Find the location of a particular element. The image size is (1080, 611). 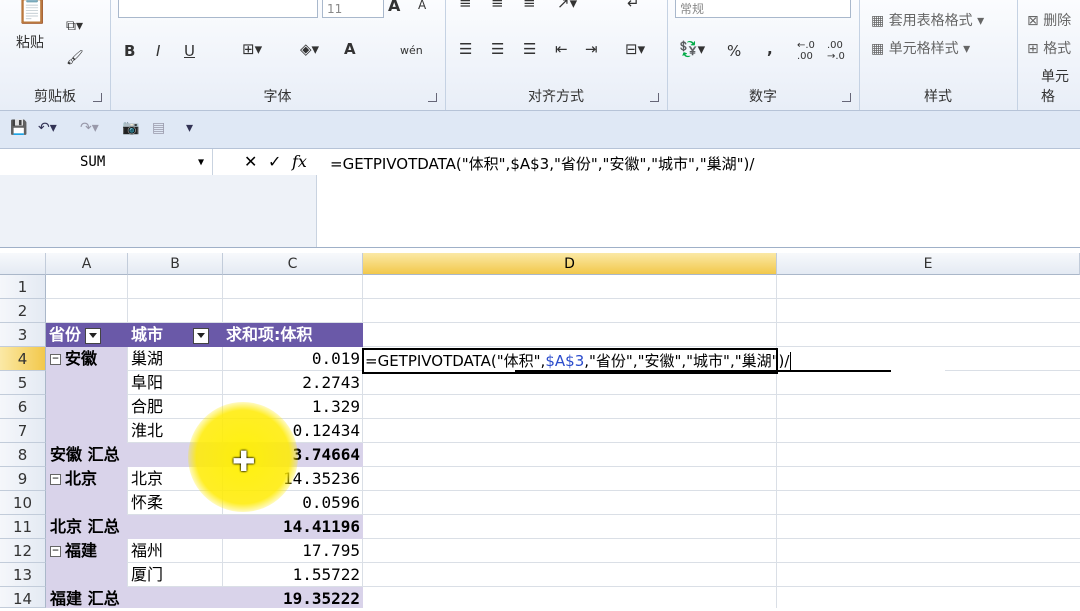

pivot-header-sum: 求和项:体积 is located at coordinates (293, 335).